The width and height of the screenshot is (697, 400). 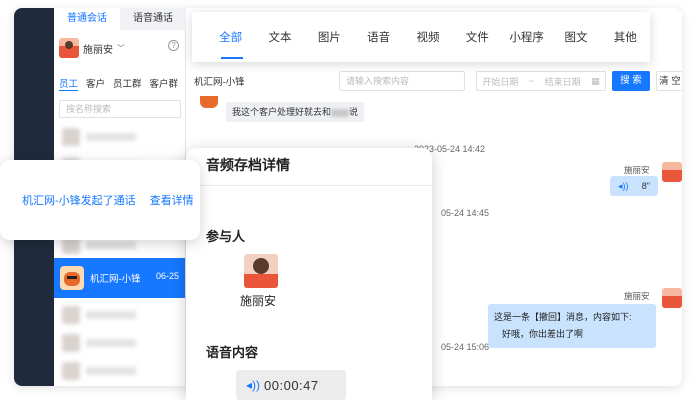 I want to click on tab-other: 其他, so click(x=625, y=37).